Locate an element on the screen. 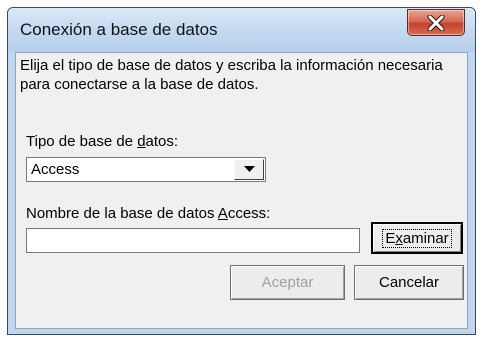 The height and width of the screenshot is (342, 483). db-name-label: Nombre de la base de datos Access: is located at coordinates (148, 213).